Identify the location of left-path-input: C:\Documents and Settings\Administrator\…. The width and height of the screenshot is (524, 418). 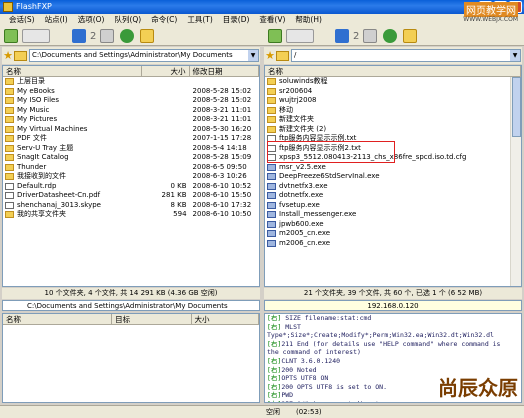
(144, 55).